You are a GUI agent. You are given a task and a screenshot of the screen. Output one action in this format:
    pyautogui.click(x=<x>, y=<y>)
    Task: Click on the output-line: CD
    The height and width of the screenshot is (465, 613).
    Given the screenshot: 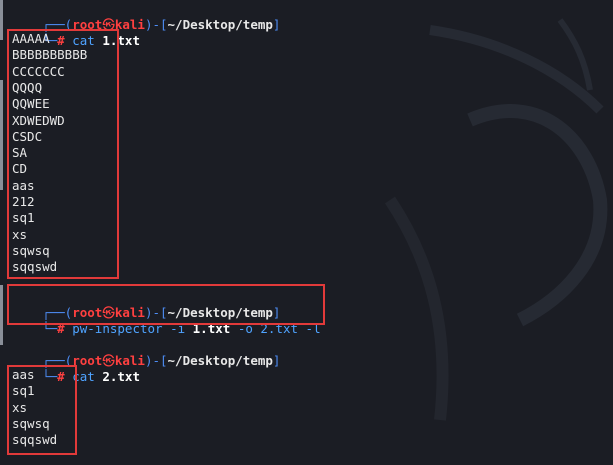 What is the action you would take?
    pyautogui.click(x=20, y=169)
    